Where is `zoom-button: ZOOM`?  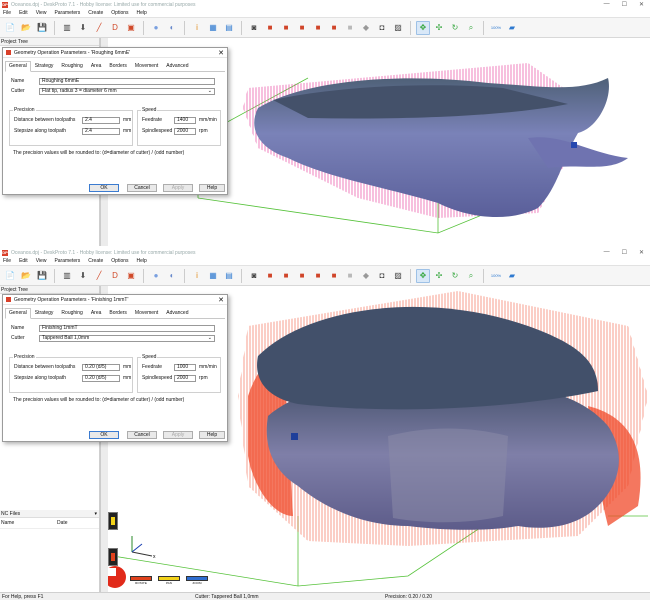
zoom-button: ZOOM is located at coordinates (197, 580).